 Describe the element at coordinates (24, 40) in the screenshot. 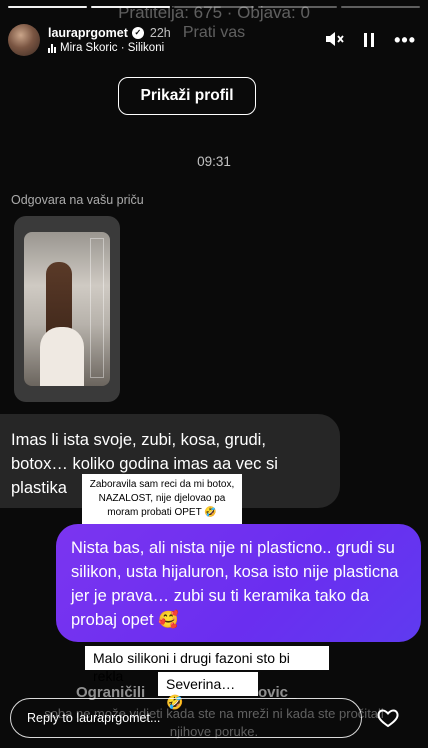

I see `avatar` at that location.